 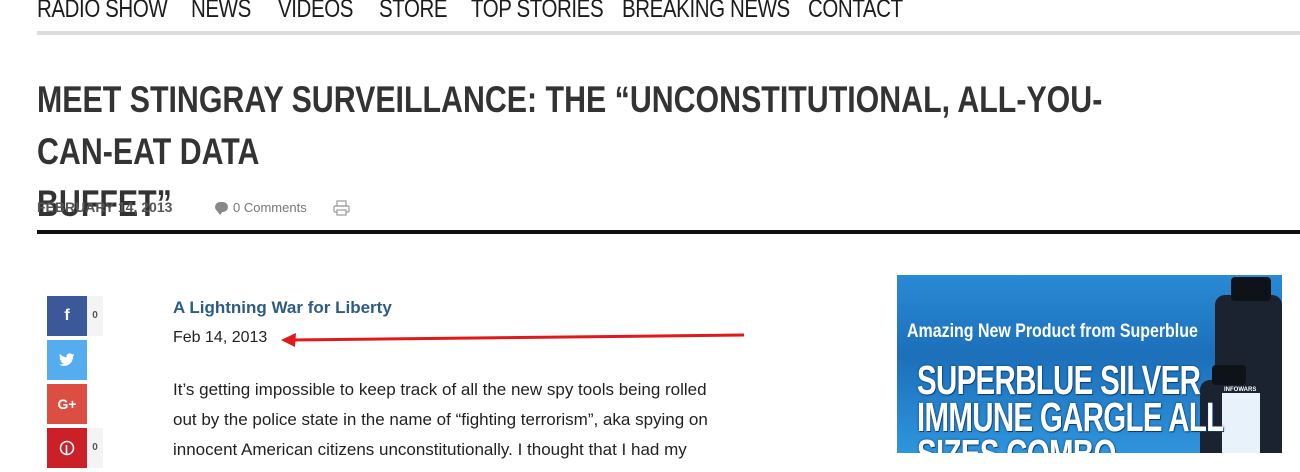 I want to click on comment-bubble-icon, so click(x=221, y=208).